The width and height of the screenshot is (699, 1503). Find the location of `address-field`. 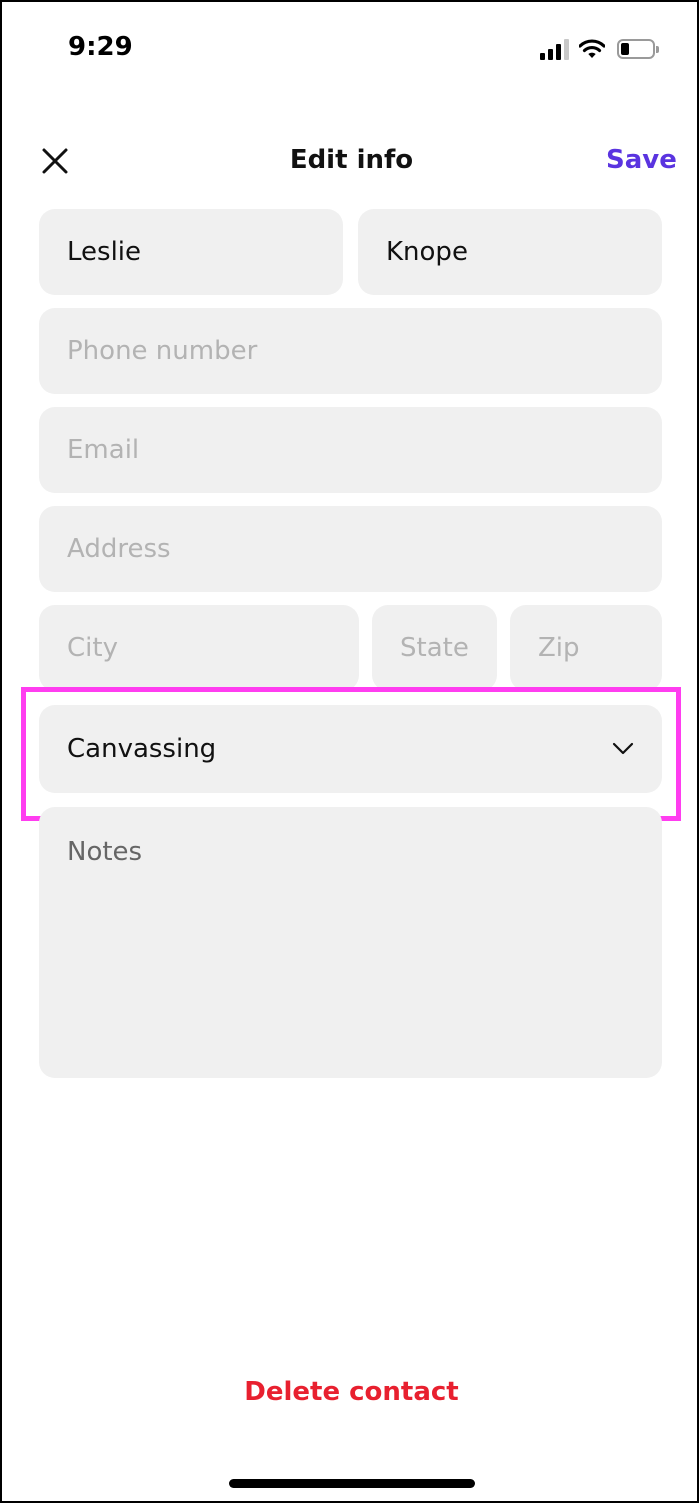

address-field is located at coordinates (350, 549).